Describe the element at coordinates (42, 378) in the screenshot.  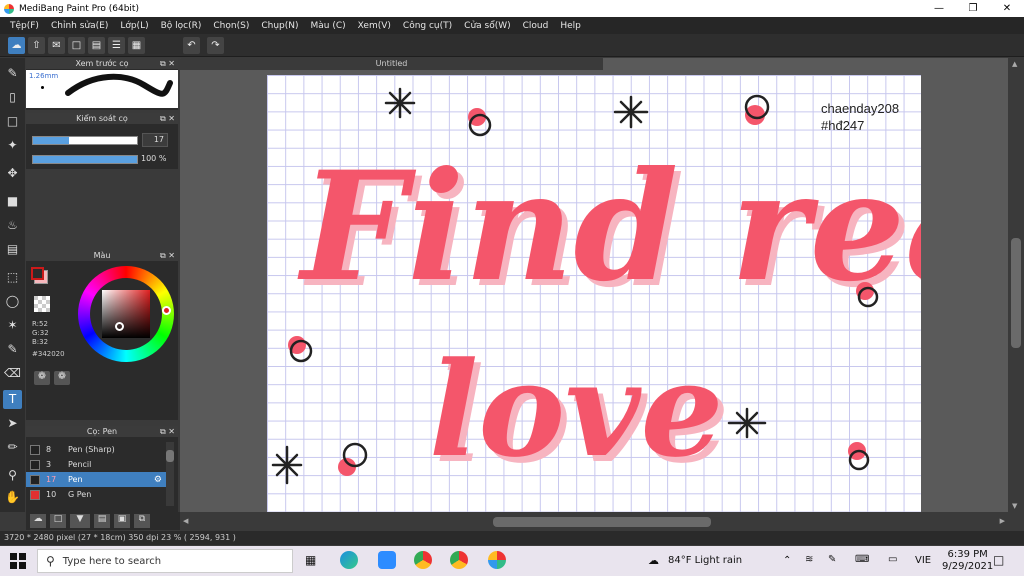
I see `palette-icon: ❁` at that location.